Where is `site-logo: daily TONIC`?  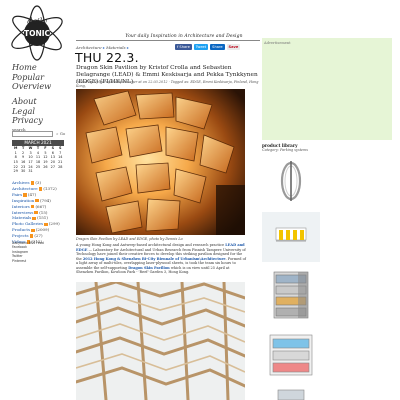
site-logo: daily TONIC is located at coordinates (37, 33).